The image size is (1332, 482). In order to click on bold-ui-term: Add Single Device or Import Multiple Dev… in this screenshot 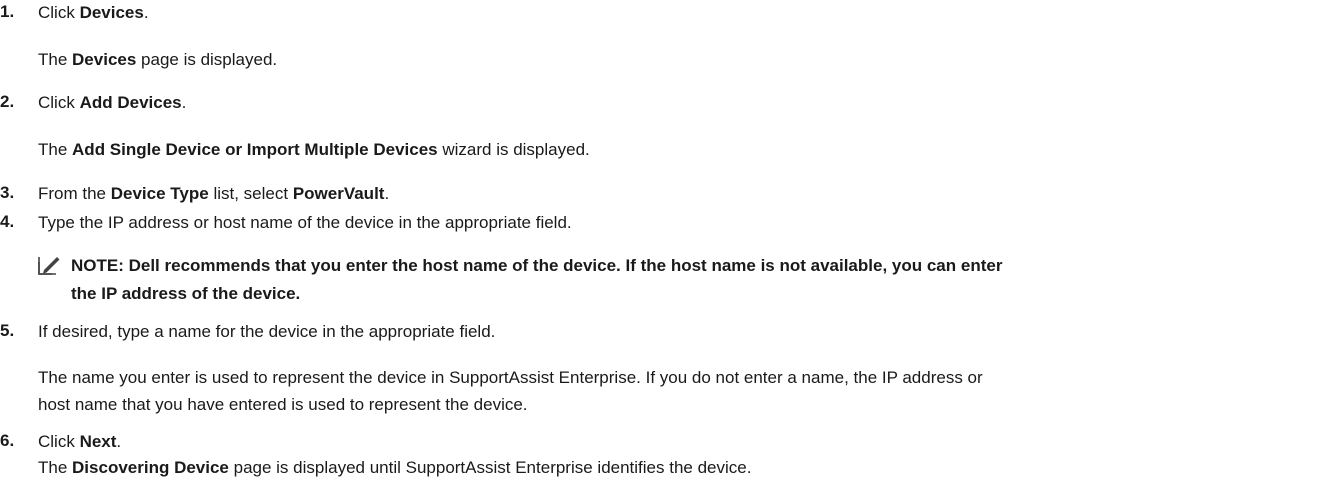, I will do `click(255, 149)`.